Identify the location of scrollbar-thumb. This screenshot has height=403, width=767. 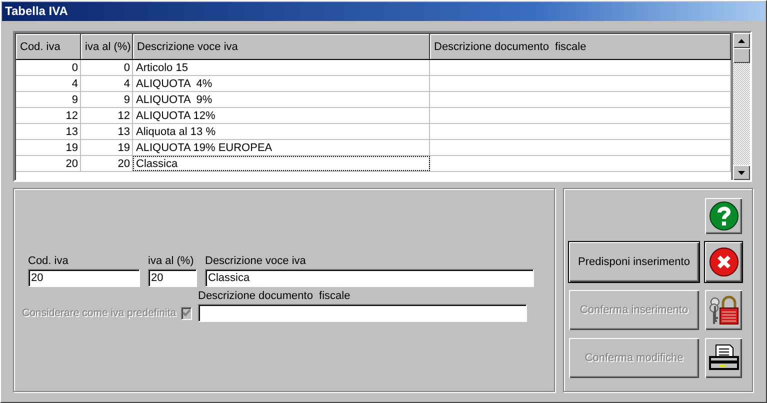
(741, 55).